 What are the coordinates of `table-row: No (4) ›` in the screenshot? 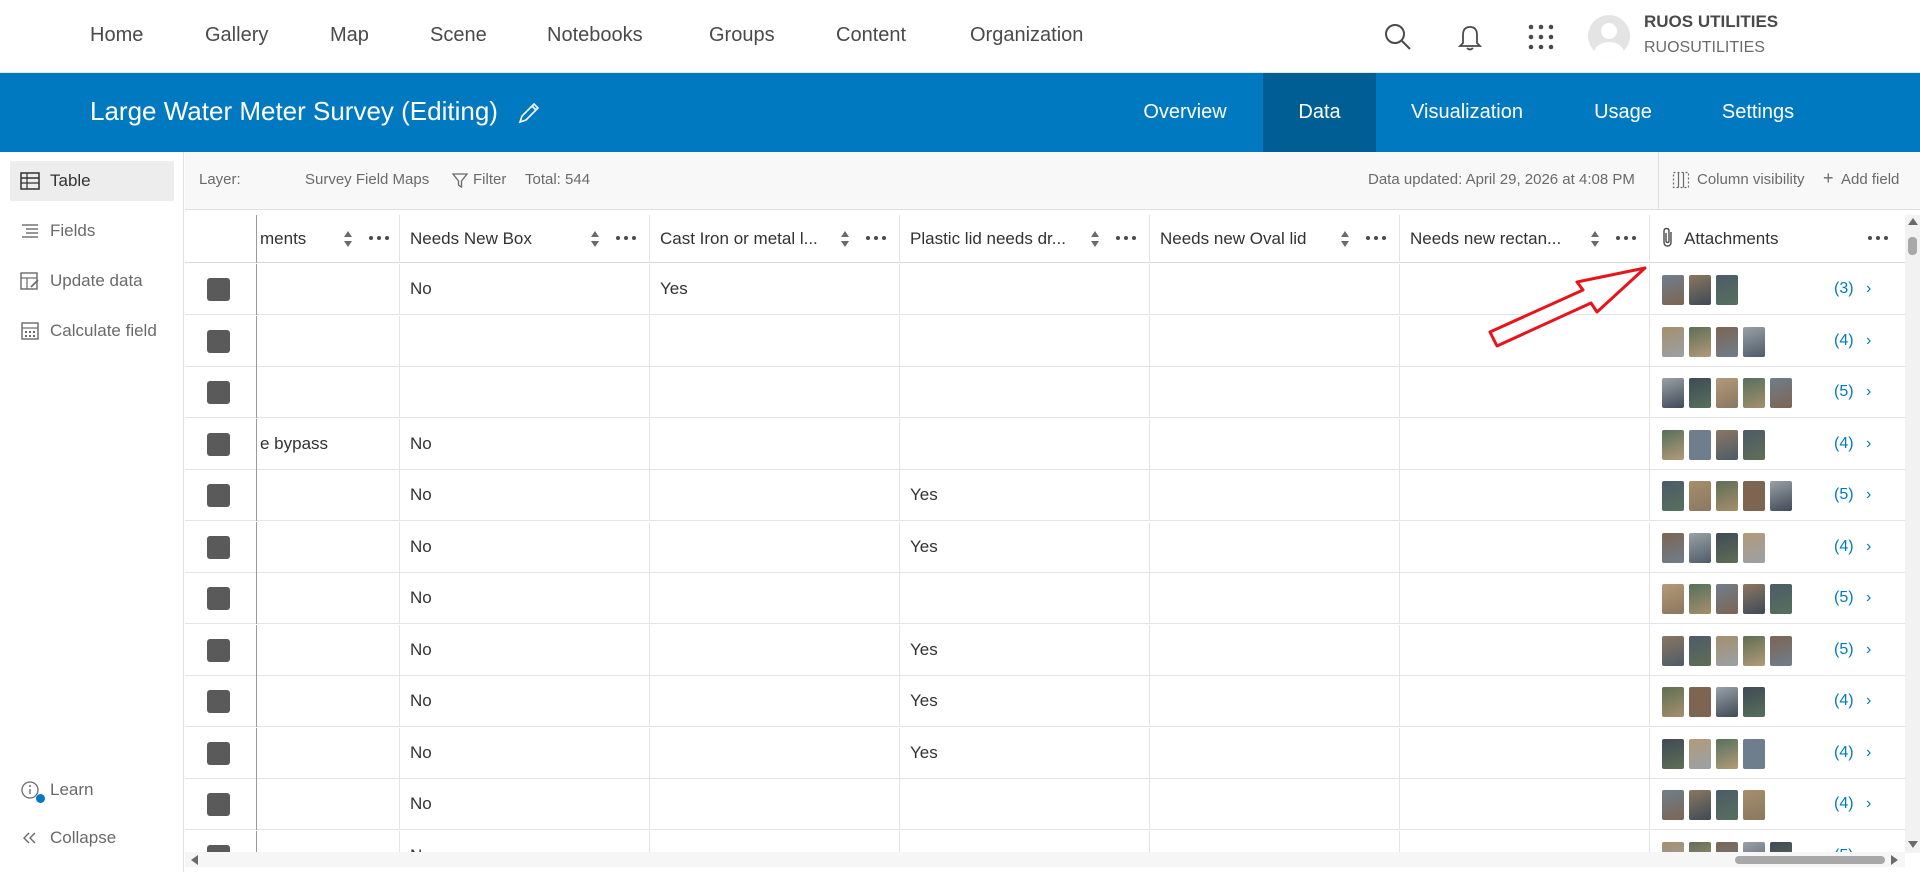 It's located at (1045, 804).